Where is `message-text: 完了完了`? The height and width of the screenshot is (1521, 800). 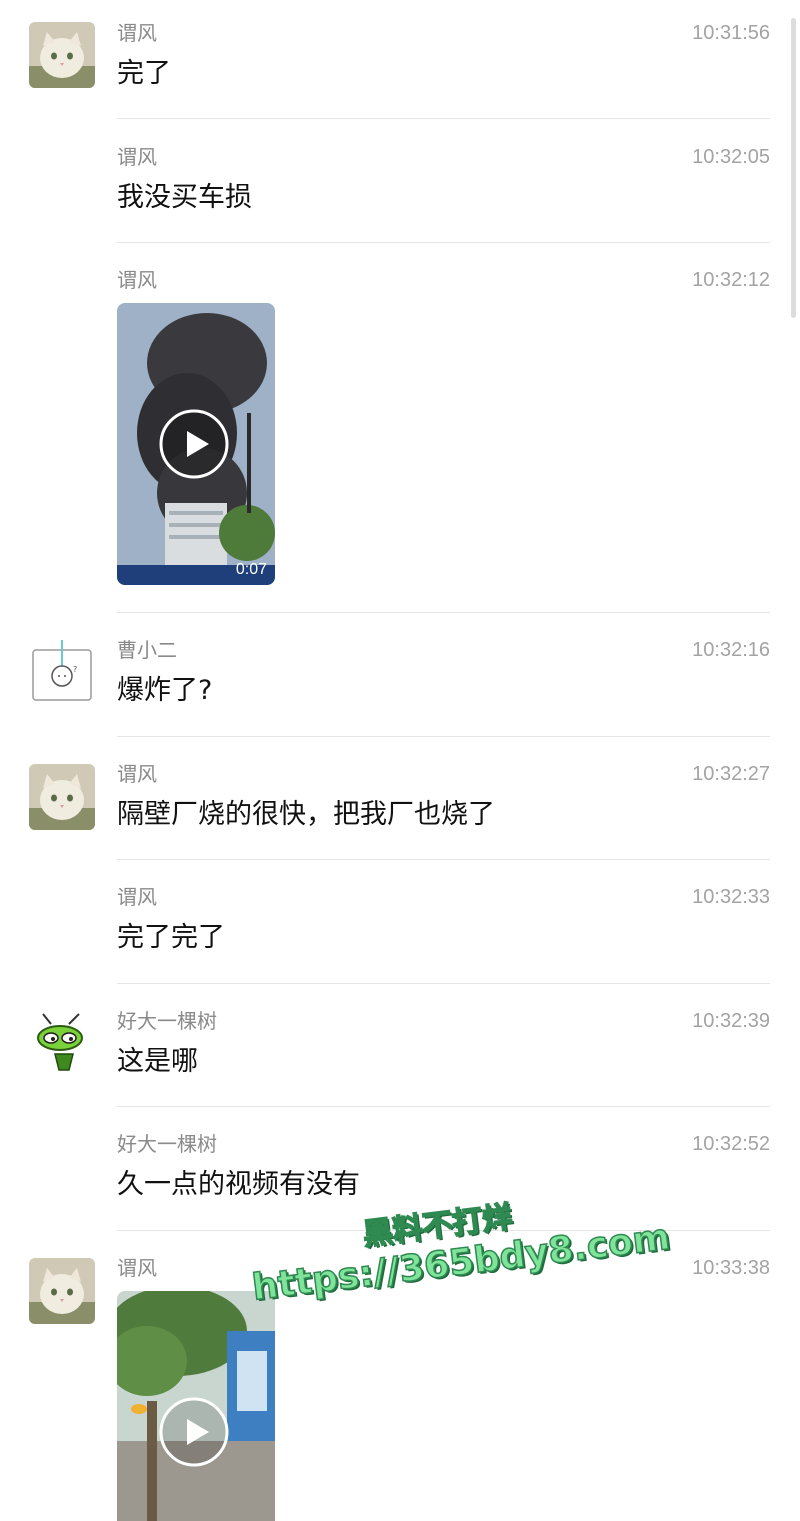 message-text: 完了完了 is located at coordinates (171, 938).